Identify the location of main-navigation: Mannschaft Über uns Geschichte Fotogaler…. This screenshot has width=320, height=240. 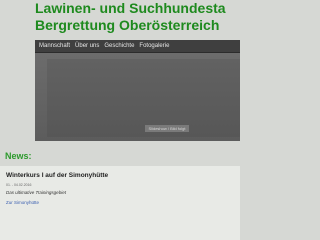
(137, 46).